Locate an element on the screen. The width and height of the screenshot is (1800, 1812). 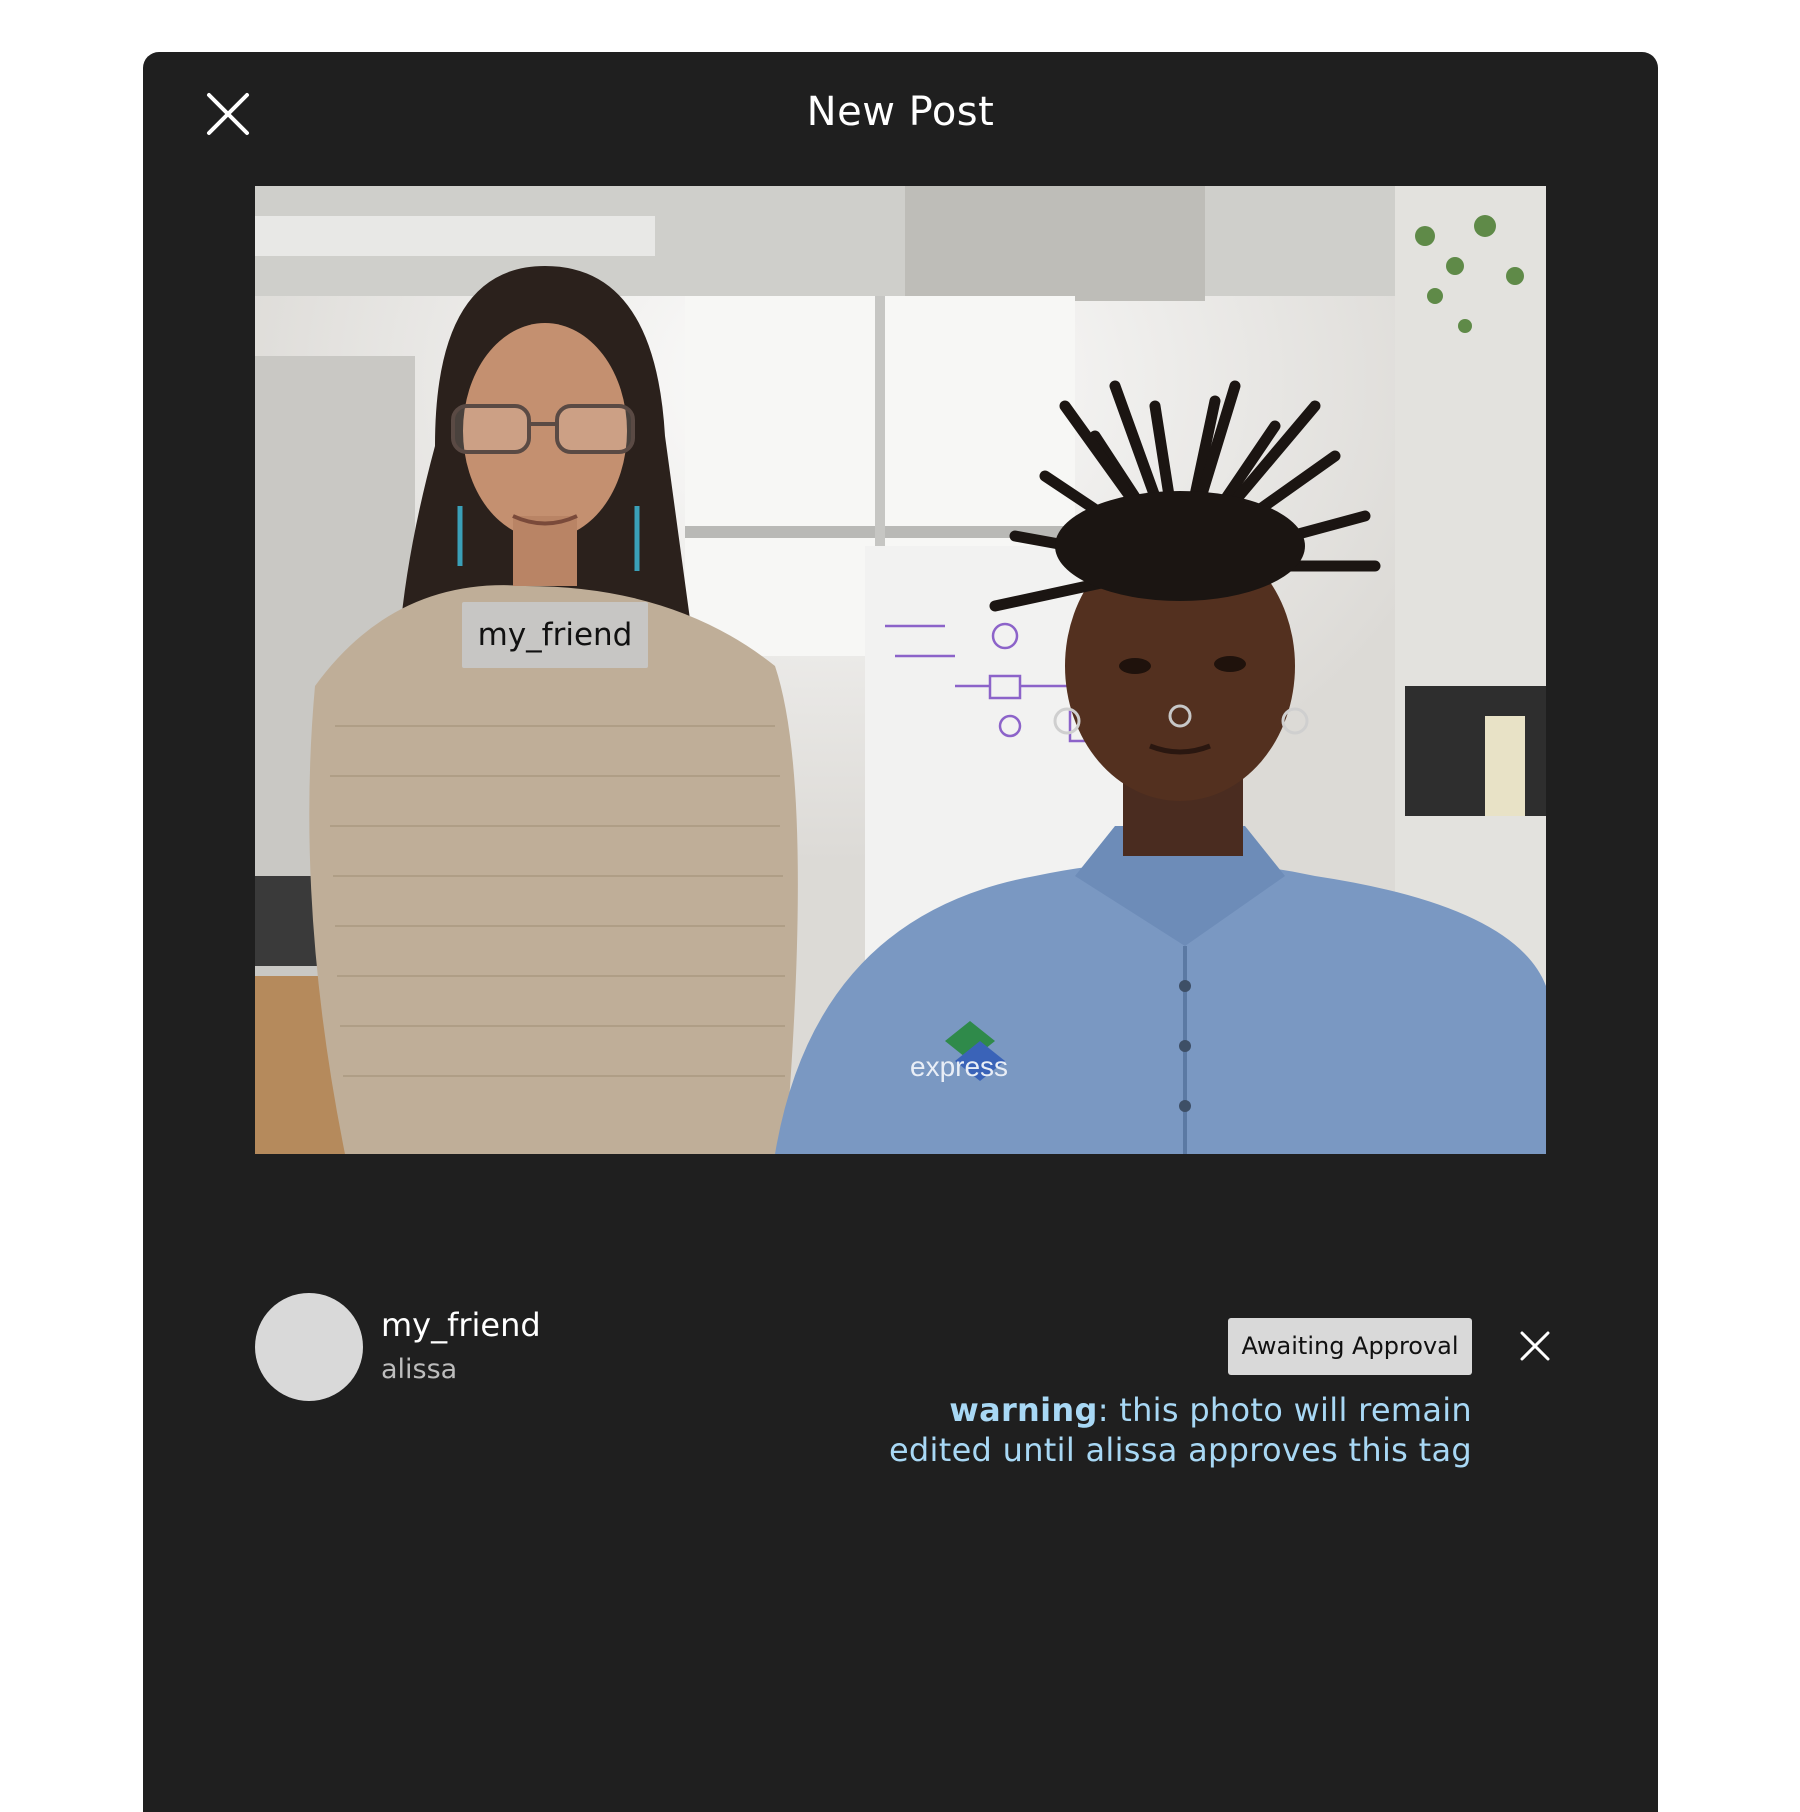
close-icon is located at coordinates (1535, 1346).